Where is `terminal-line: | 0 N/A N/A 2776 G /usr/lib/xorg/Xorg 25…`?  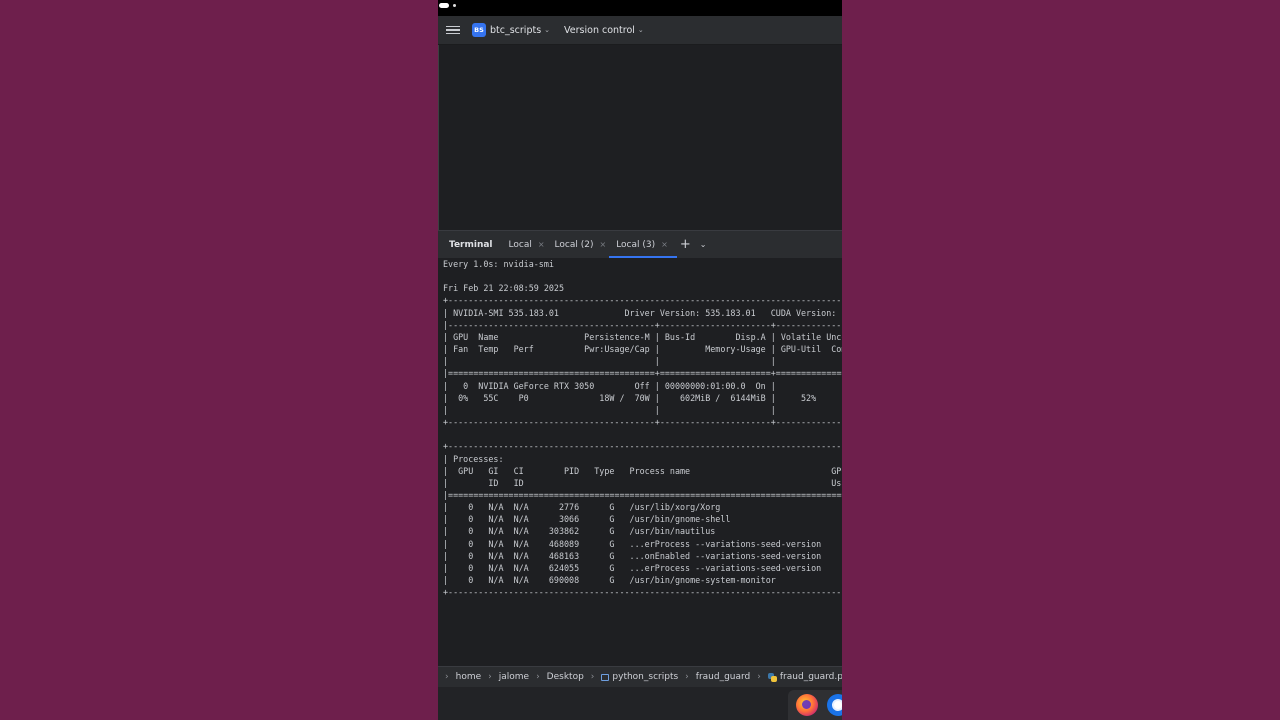 terminal-line: | 0 N/A N/A 2776 G /usr/lib/xorg/Xorg 25… is located at coordinates (582, 507).